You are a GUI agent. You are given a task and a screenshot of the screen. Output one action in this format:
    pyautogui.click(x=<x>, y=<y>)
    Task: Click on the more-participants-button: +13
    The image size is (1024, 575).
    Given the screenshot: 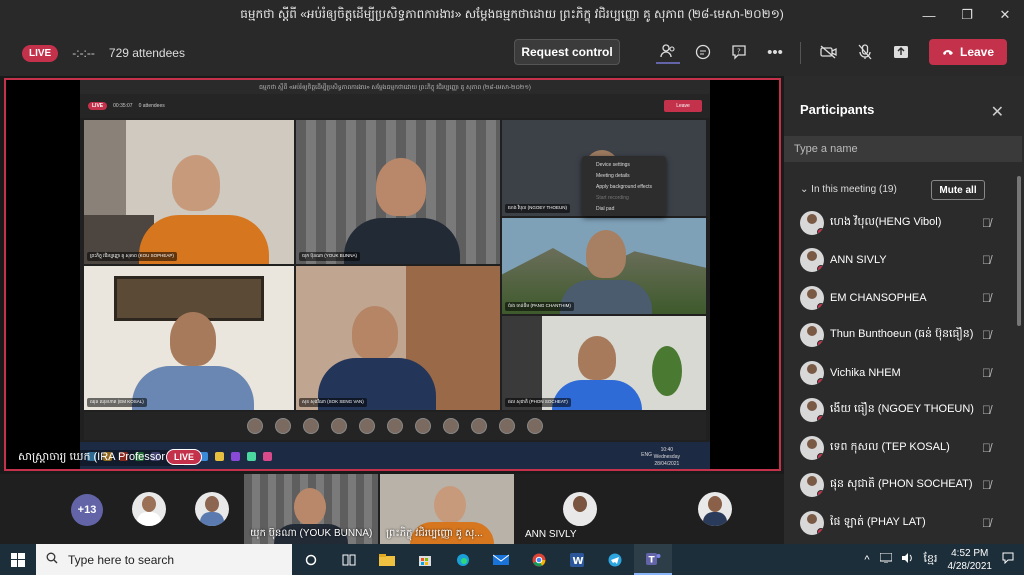 What is the action you would take?
    pyautogui.click(x=87, y=510)
    